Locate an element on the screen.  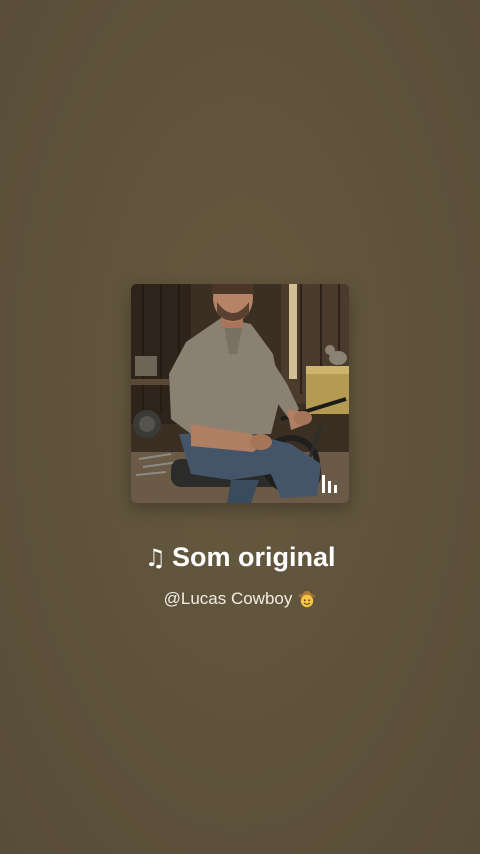
music-note-icon: ♫ is located at coordinates (155, 558).